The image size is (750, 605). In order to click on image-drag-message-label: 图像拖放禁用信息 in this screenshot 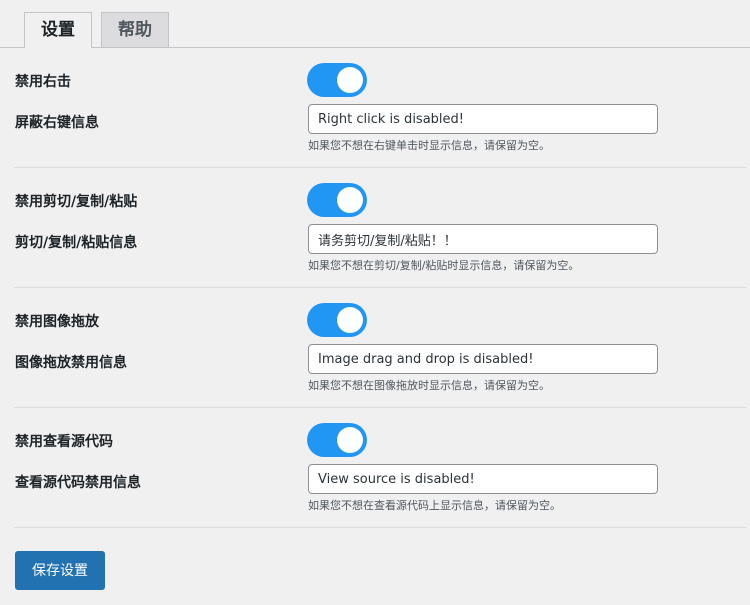, I will do `click(71, 363)`.